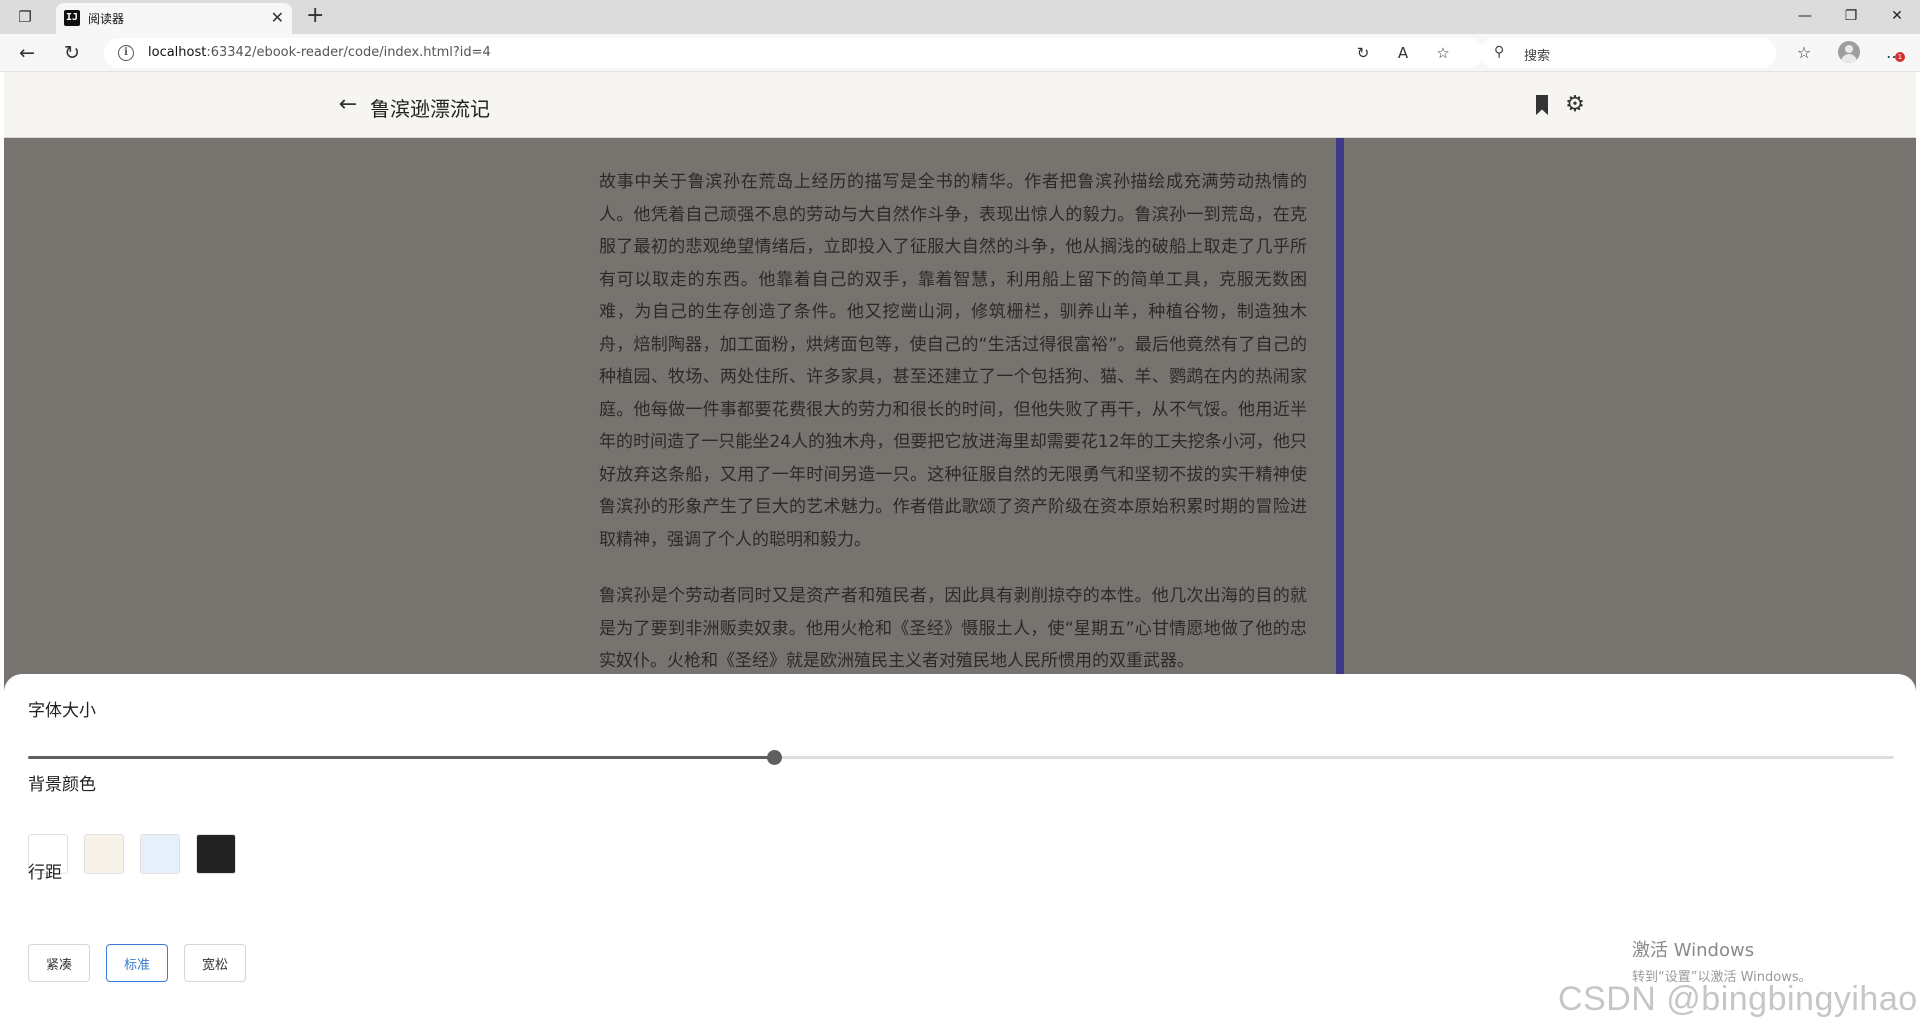  I want to click on line-spacing-options: 紧凑 标准 宽松, so click(137, 963).